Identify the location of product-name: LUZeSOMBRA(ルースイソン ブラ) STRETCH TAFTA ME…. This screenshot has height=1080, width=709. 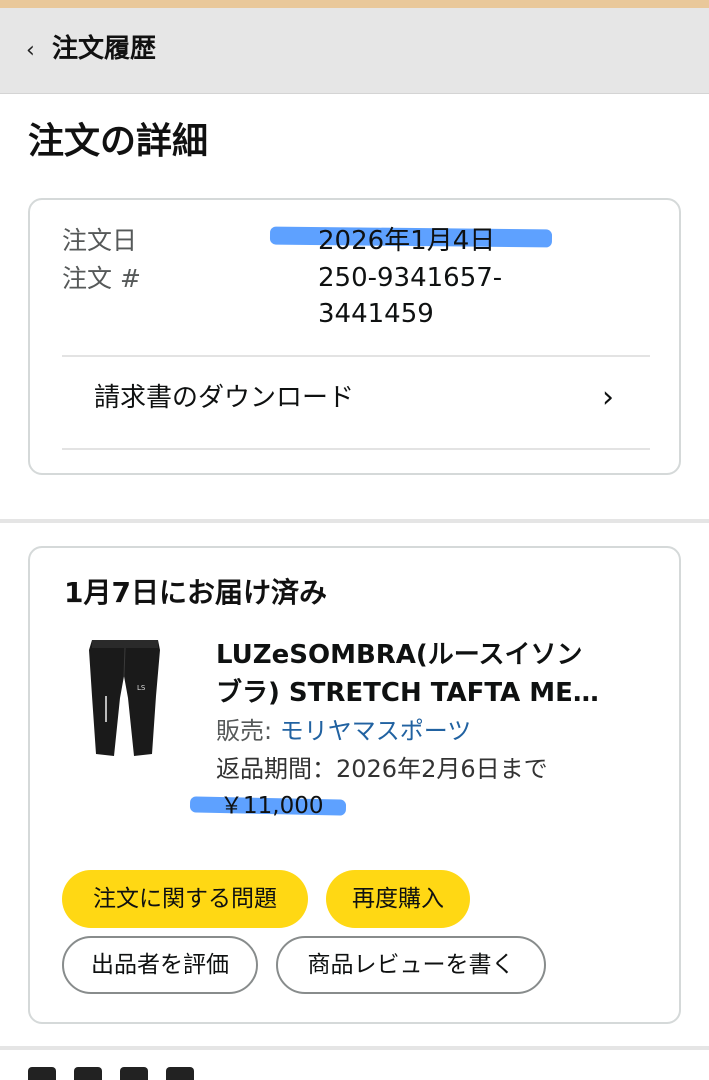
(436, 674).